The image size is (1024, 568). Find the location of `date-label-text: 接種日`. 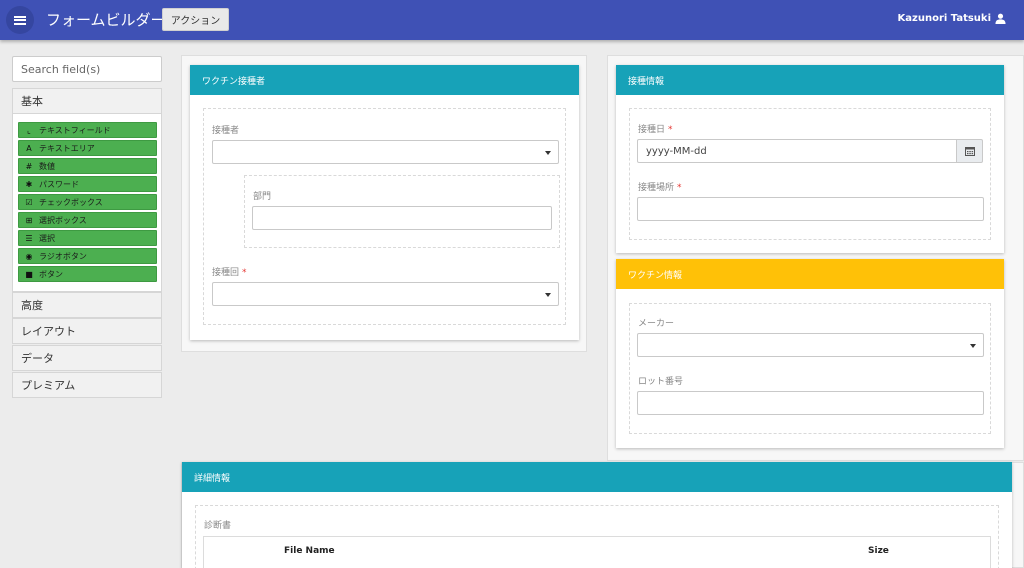

date-label-text: 接種日 is located at coordinates (652, 130).